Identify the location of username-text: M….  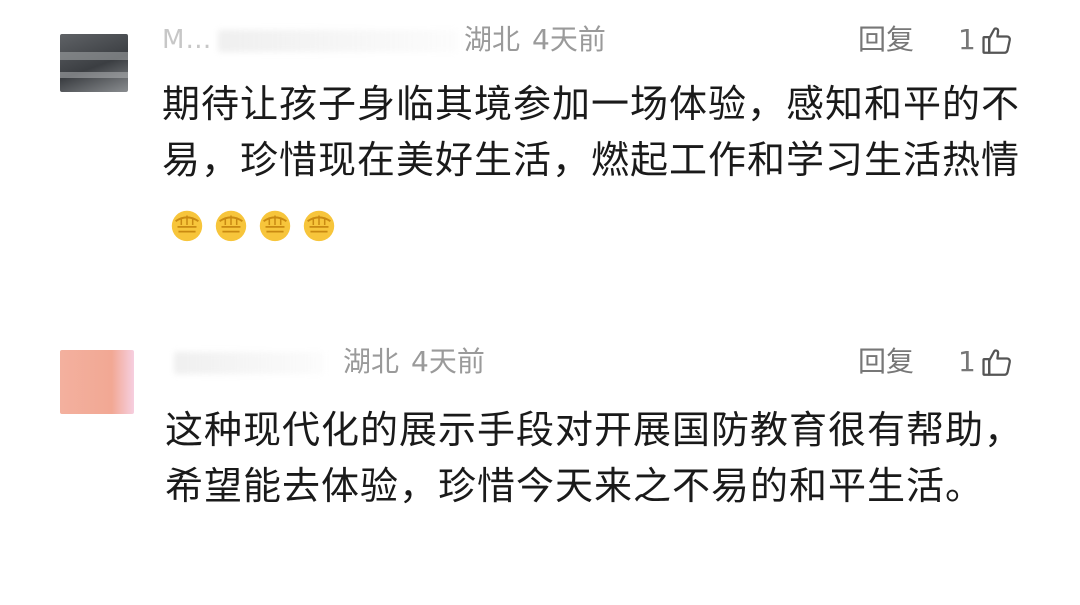
(187, 40).